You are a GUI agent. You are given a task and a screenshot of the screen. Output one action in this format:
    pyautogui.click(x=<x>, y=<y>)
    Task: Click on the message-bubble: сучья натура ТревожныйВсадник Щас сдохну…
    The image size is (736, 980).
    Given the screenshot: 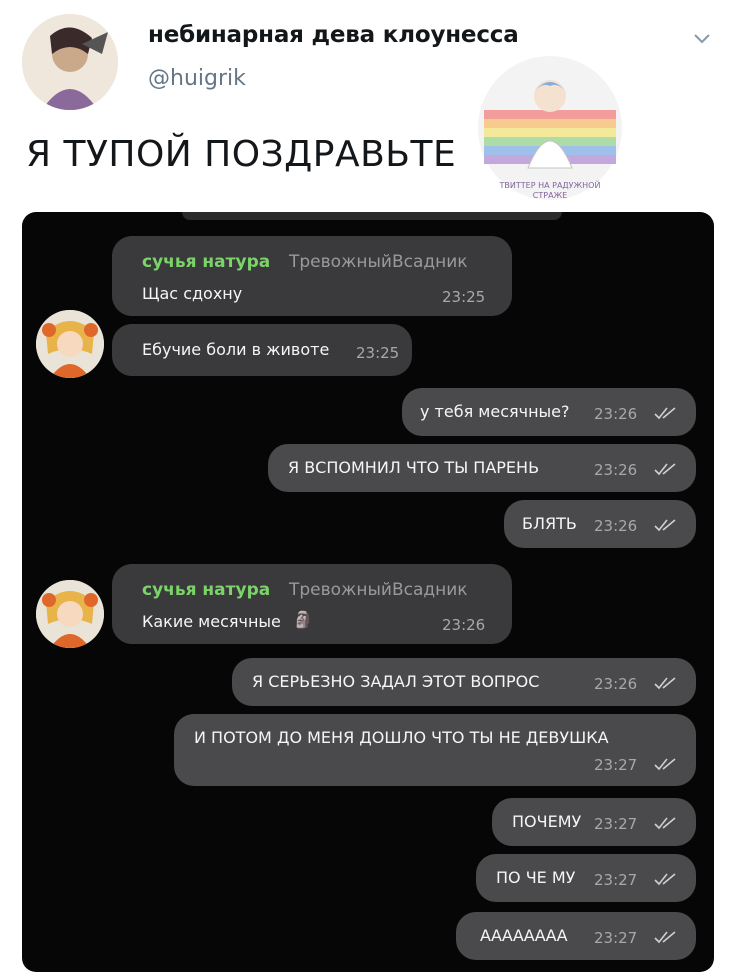 What is the action you would take?
    pyautogui.click(x=312, y=276)
    